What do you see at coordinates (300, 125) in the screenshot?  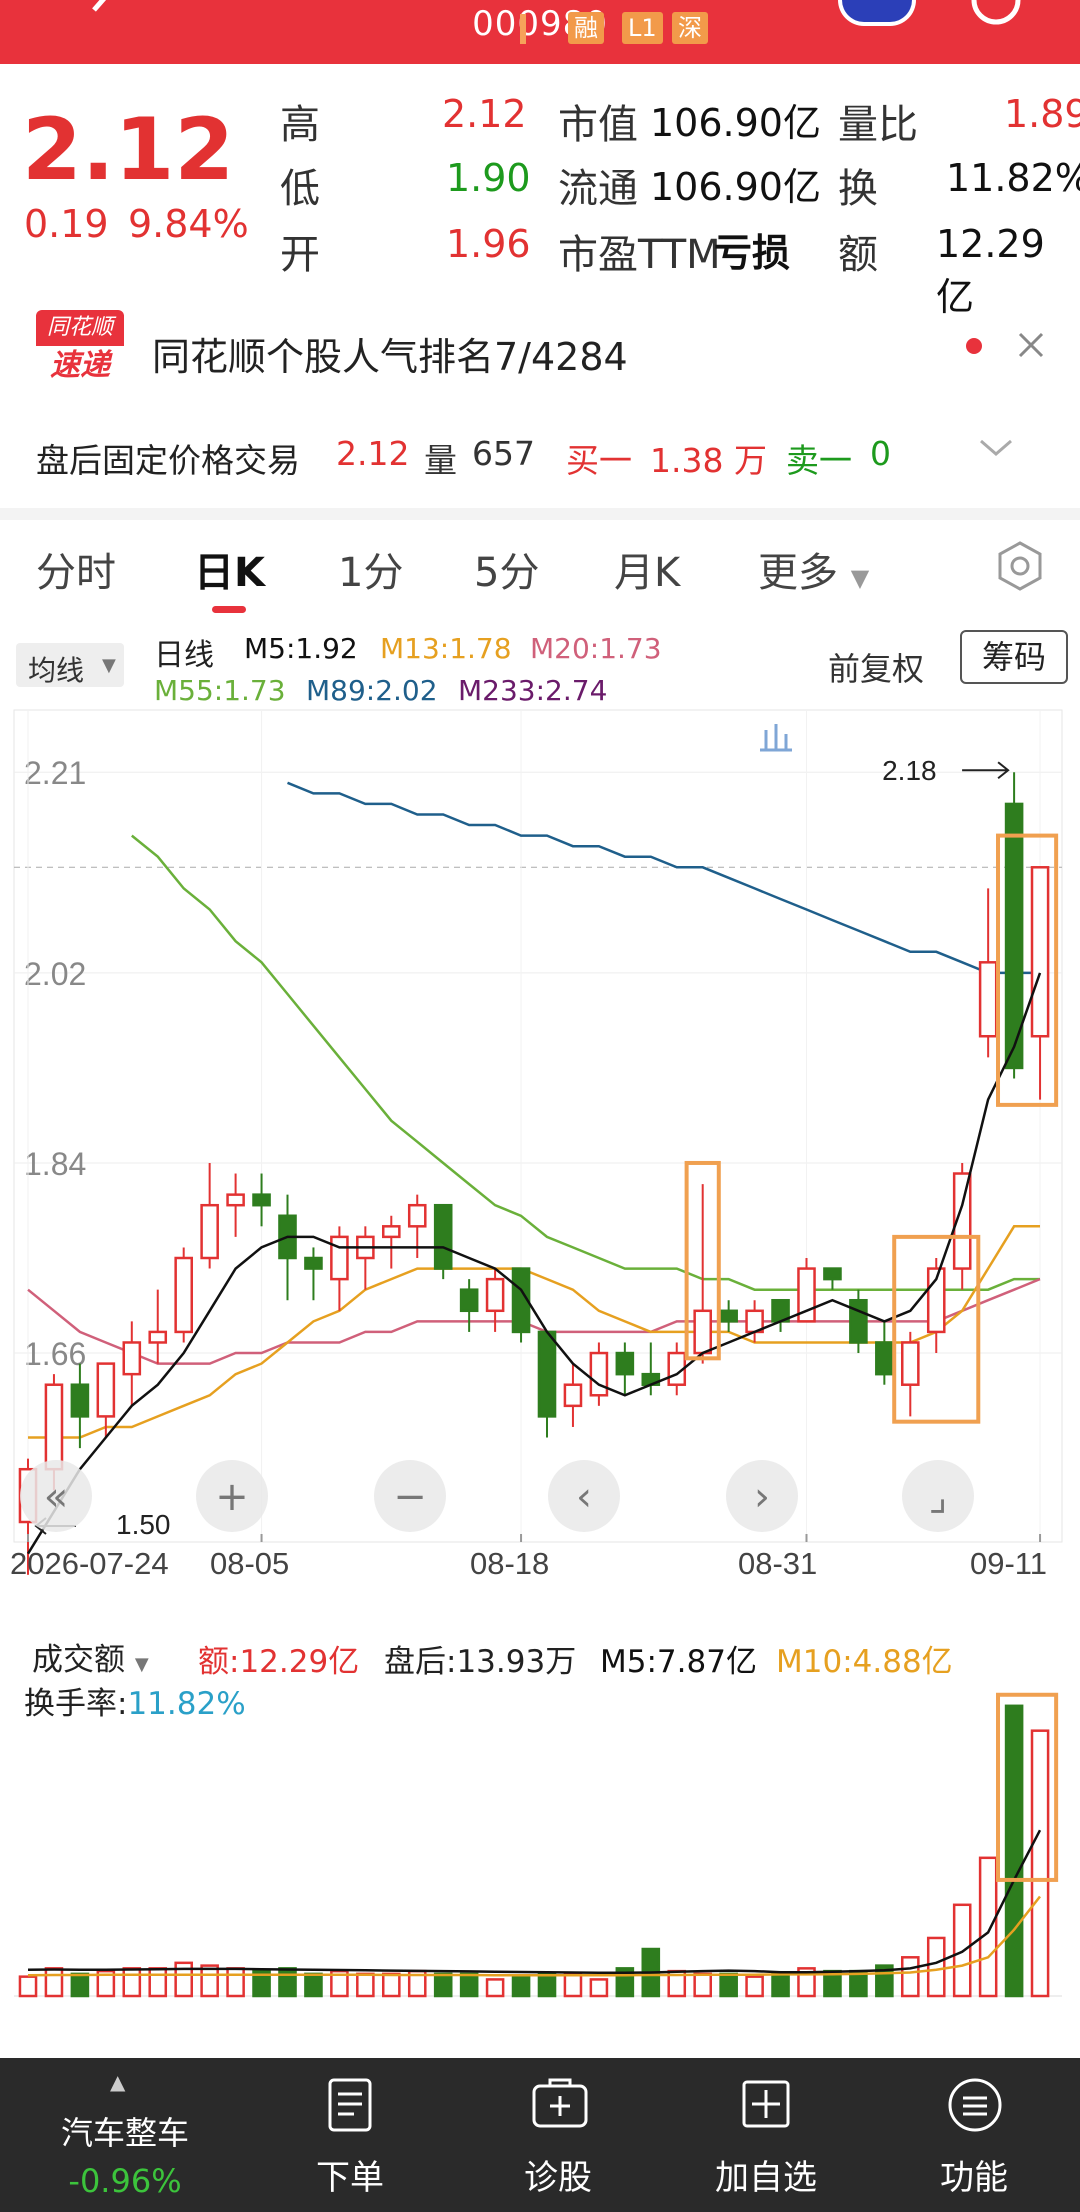 I see `high-label: 高` at bounding box center [300, 125].